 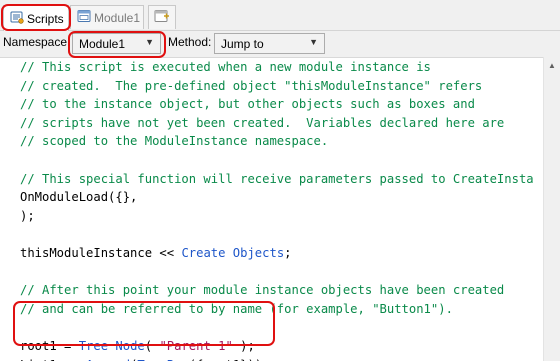 I want to click on code-line: thisModuleInstance << Create Objects;, so click(x=277, y=253).